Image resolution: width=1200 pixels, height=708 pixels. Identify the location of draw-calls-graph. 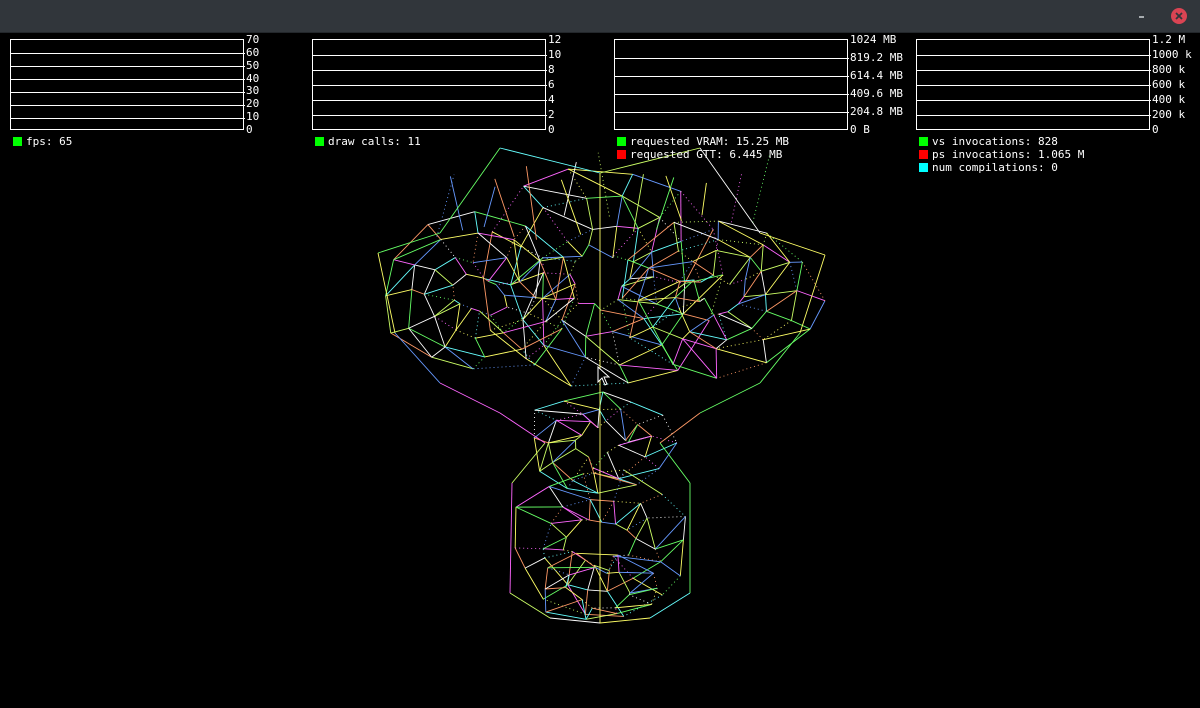
(429, 84).